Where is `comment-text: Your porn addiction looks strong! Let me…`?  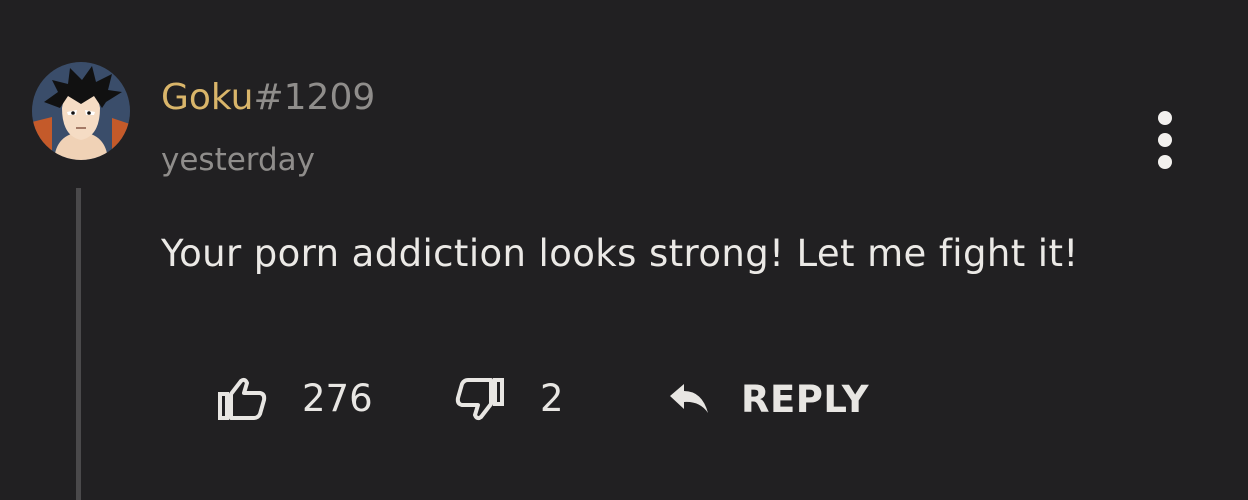
comment-text: Your porn addiction looks strong! Let me… is located at coordinates (620, 253).